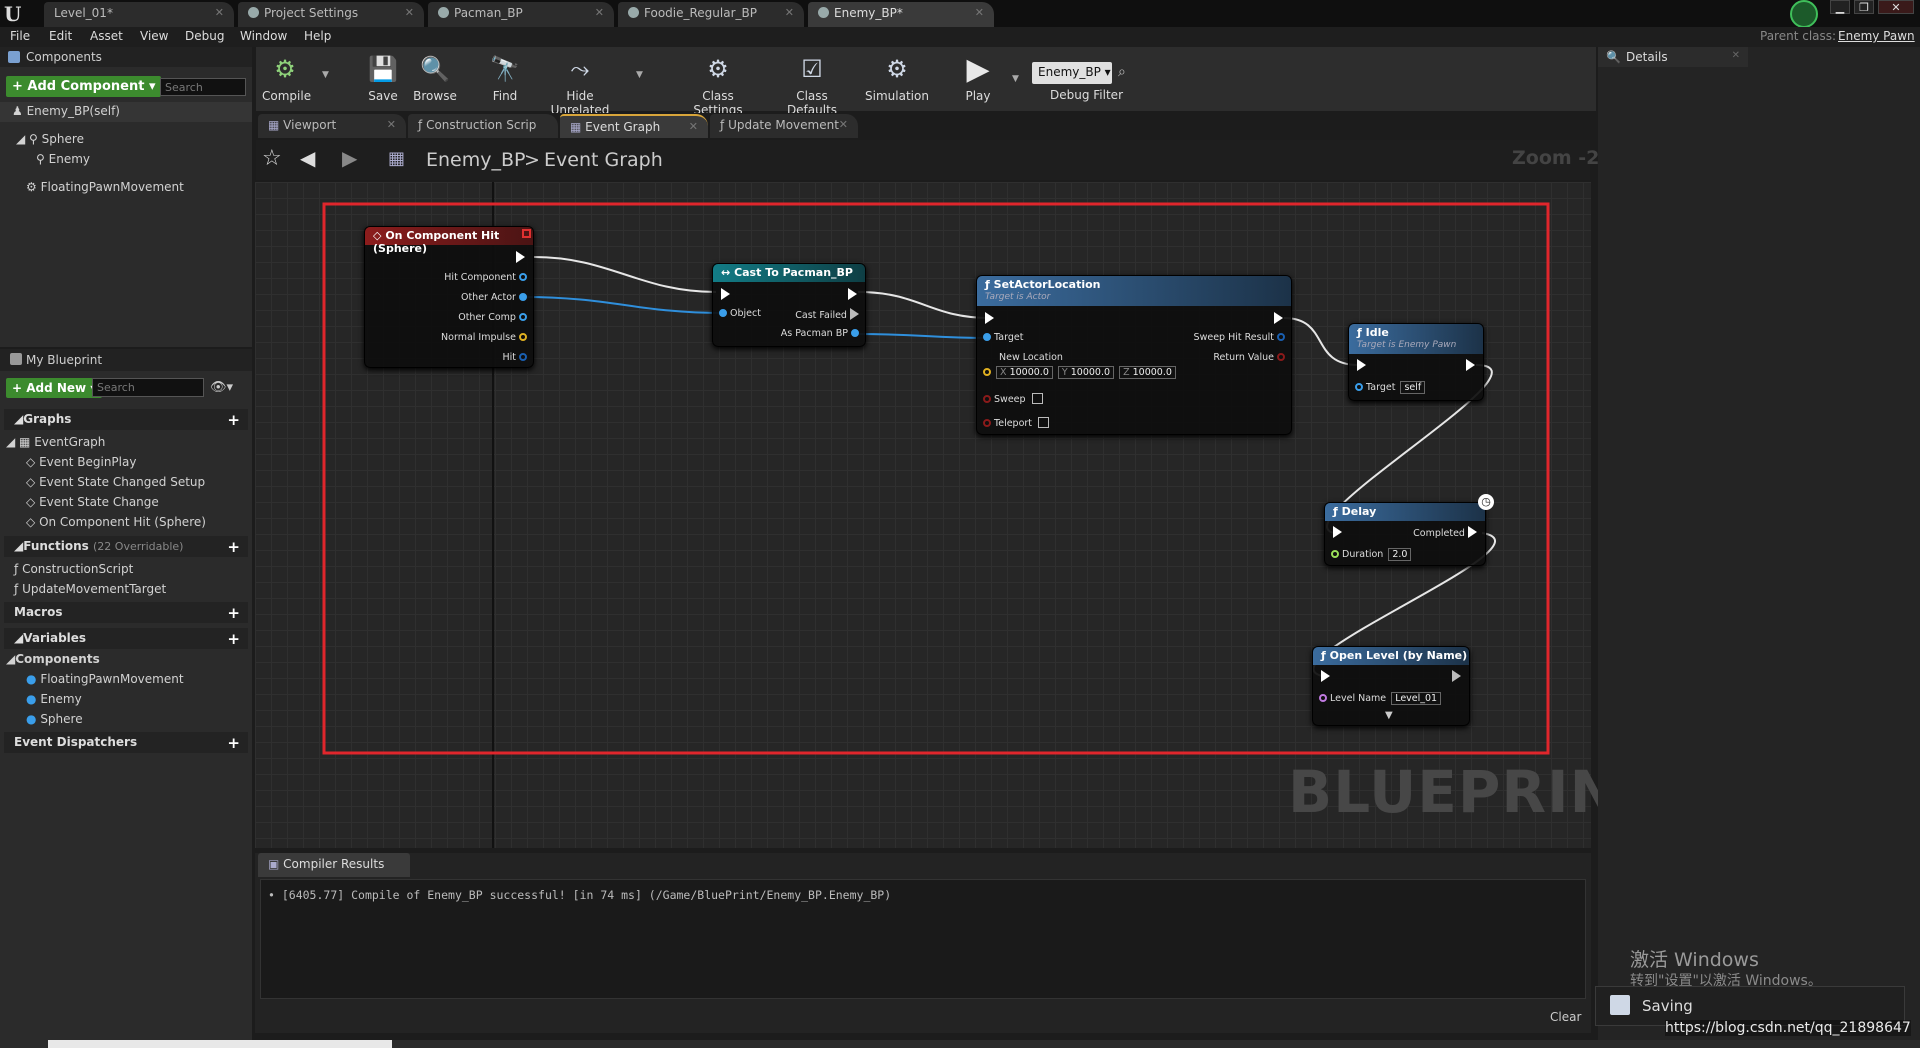  I want to click on pin-sweep: Sweep, so click(1013, 399).